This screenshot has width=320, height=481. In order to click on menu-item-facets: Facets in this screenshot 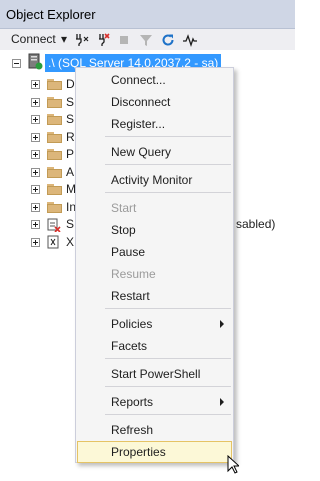, I will do `click(154, 346)`.